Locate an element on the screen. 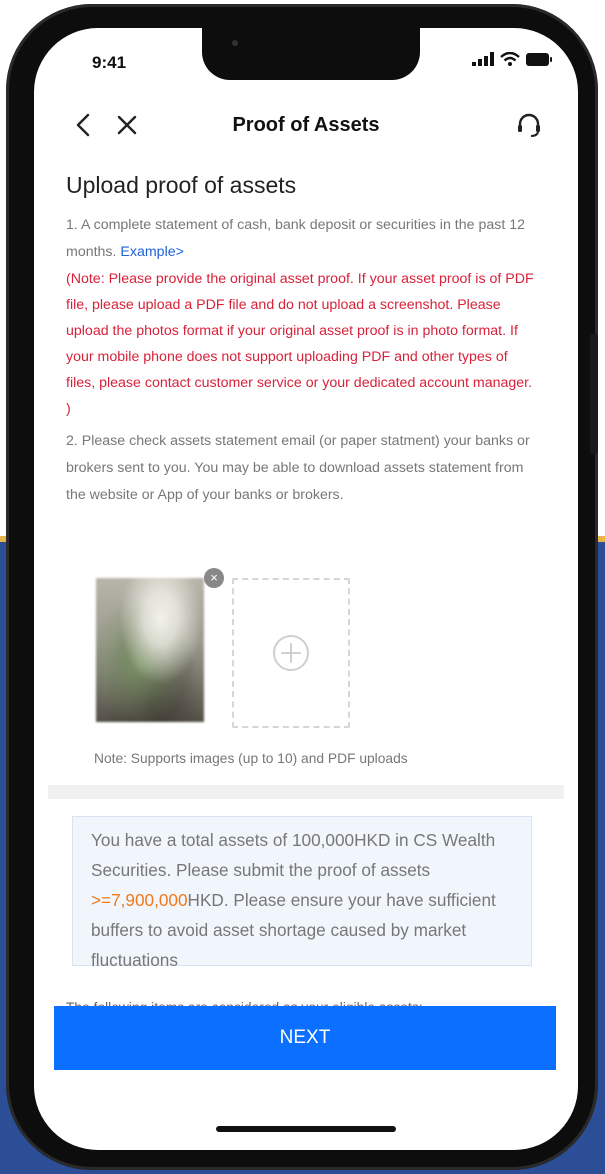 This screenshot has height=1174, width=605. nav-bar: Proof of Assets is located at coordinates (306, 126).